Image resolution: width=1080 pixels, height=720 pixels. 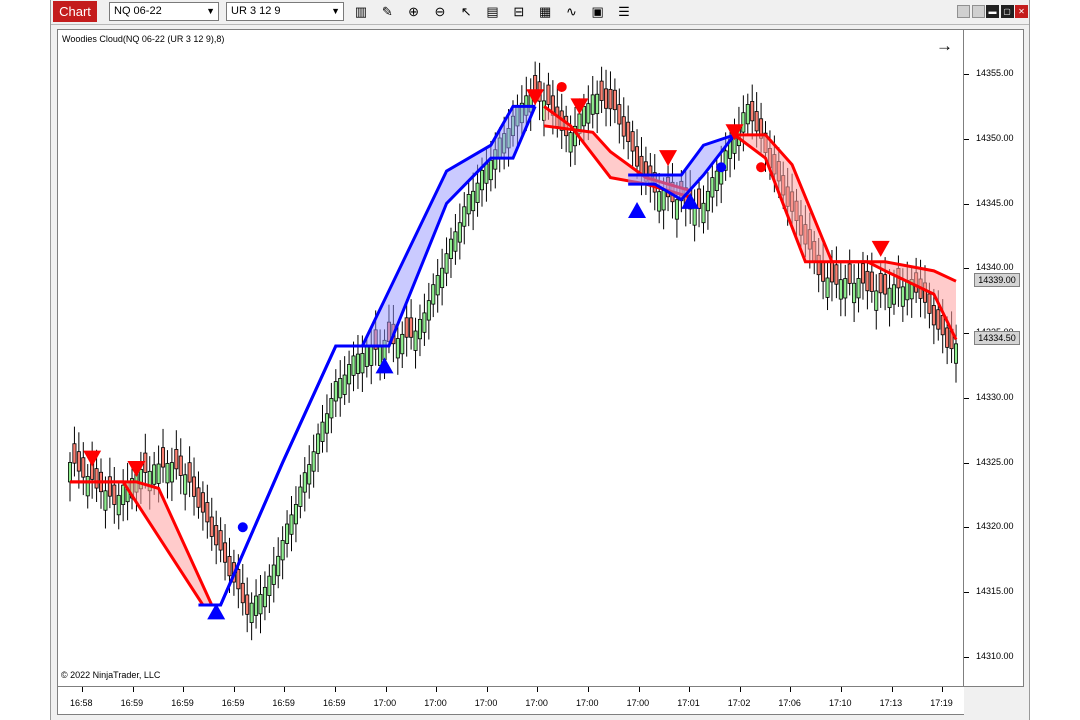 What do you see at coordinates (493, 12) in the screenshot?
I see `data-box-icon: ▤` at bounding box center [493, 12].